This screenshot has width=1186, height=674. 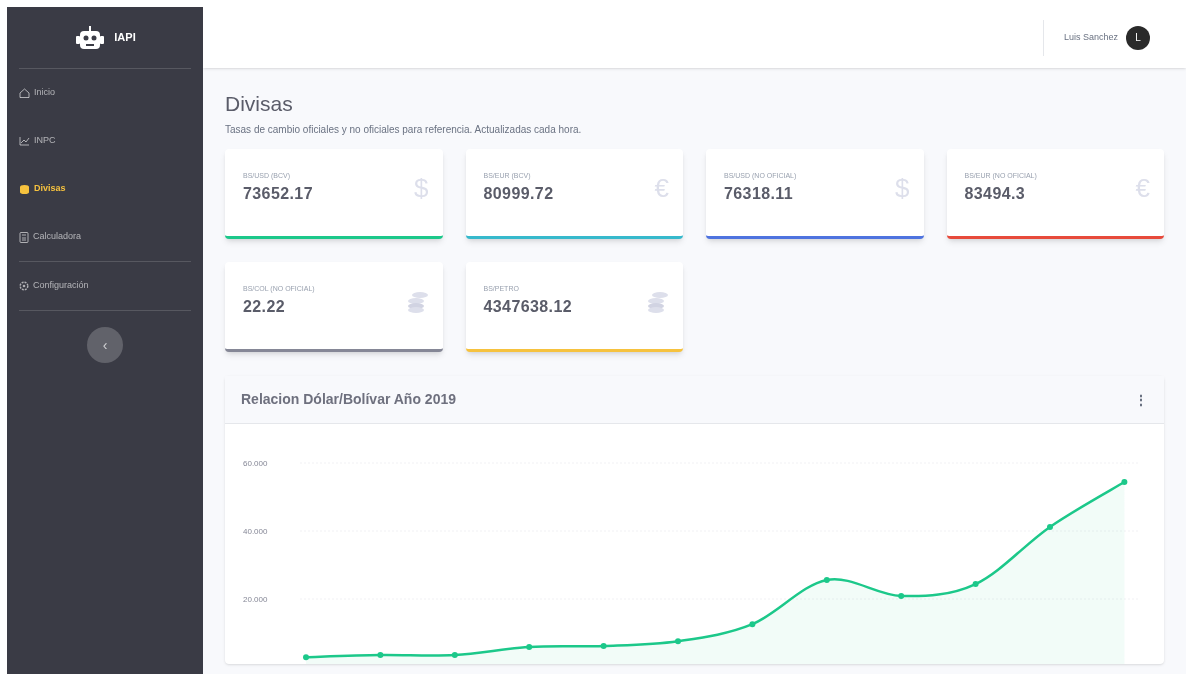 I want to click on y-axis-label: 40.000, so click(x=255, y=531).